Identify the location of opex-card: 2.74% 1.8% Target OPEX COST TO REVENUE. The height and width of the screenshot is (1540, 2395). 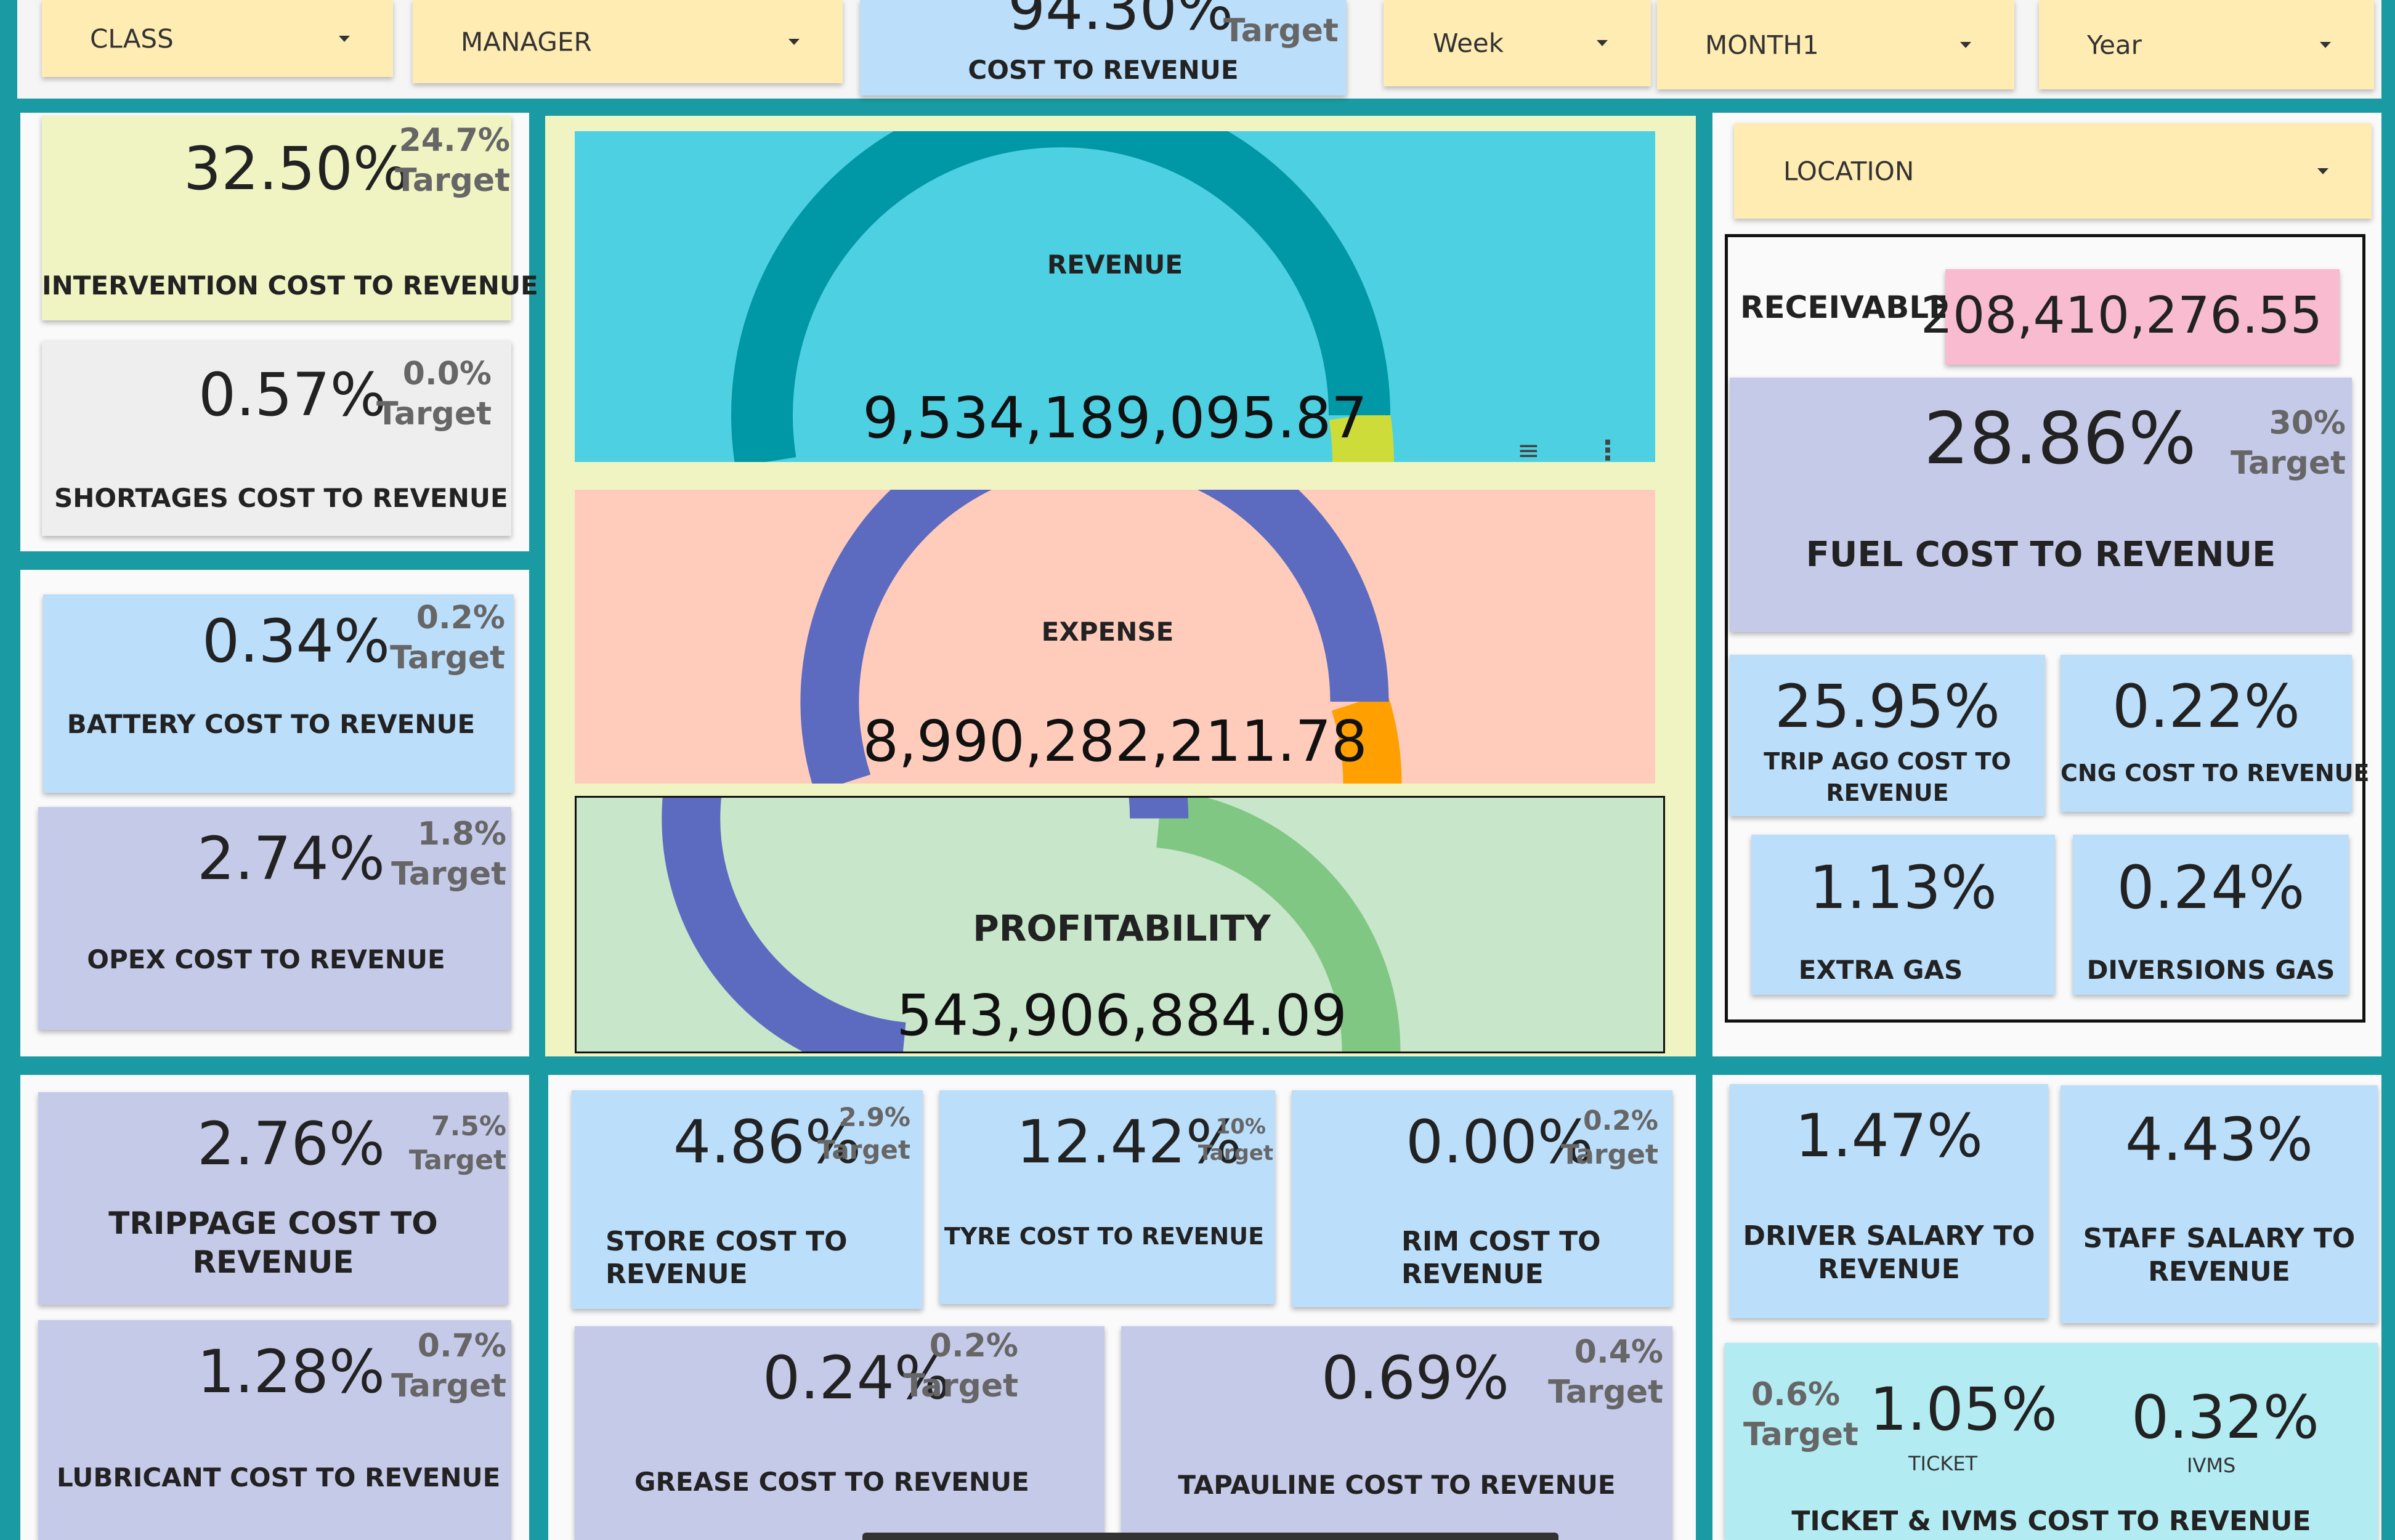
(274, 918).